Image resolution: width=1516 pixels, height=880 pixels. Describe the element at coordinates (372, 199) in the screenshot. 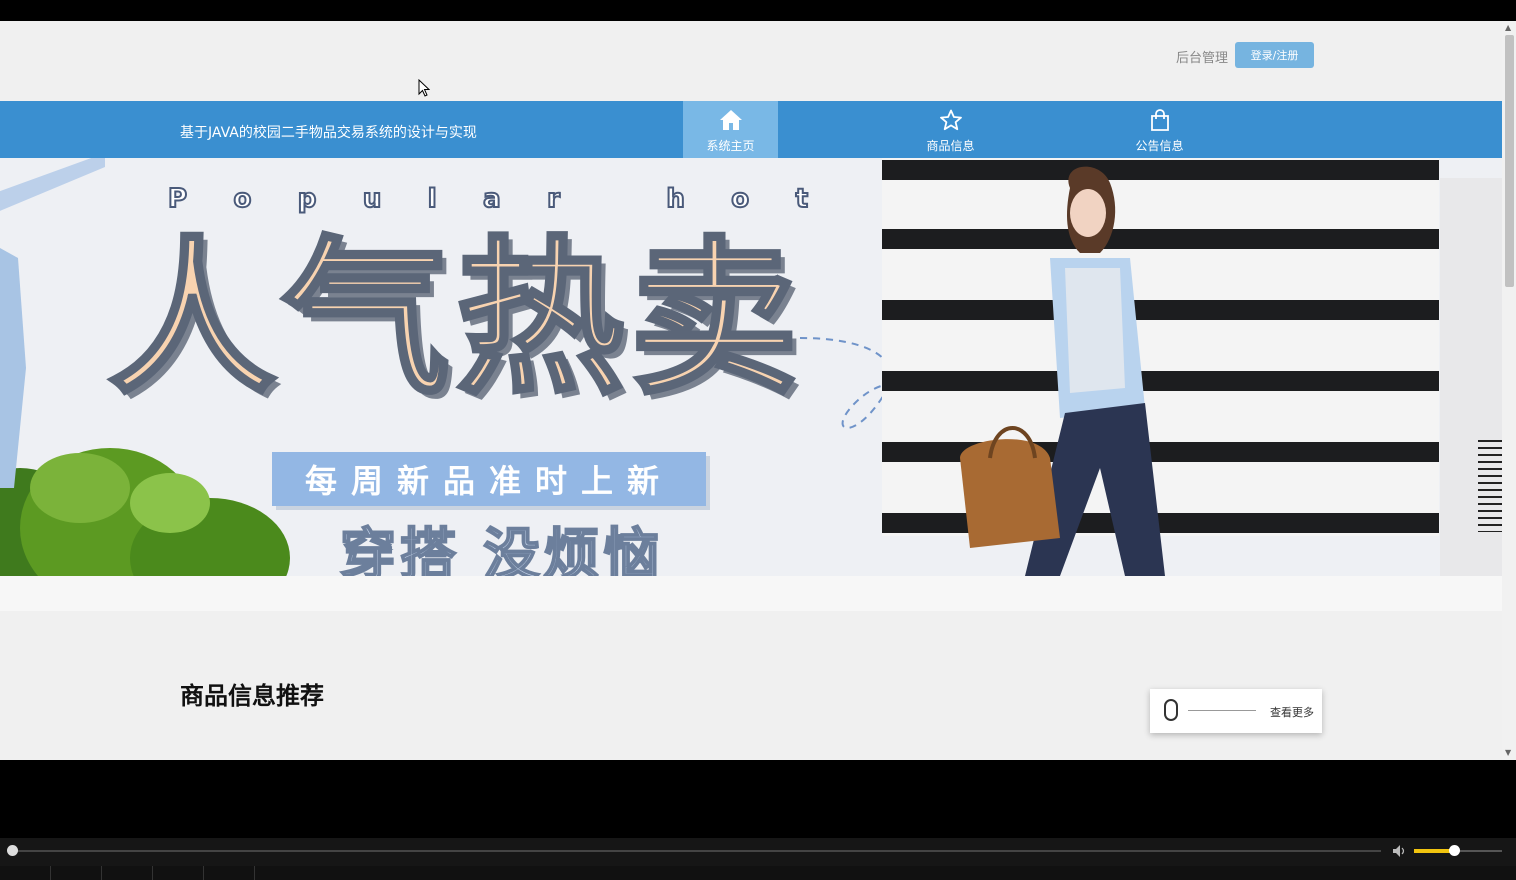

I see `letter: u` at that location.